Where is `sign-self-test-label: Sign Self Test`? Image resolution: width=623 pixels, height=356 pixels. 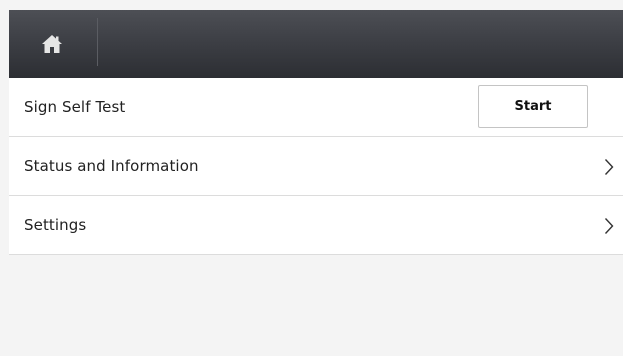 sign-self-test-label: Sign Self Test is located at coordinates (75, 107).